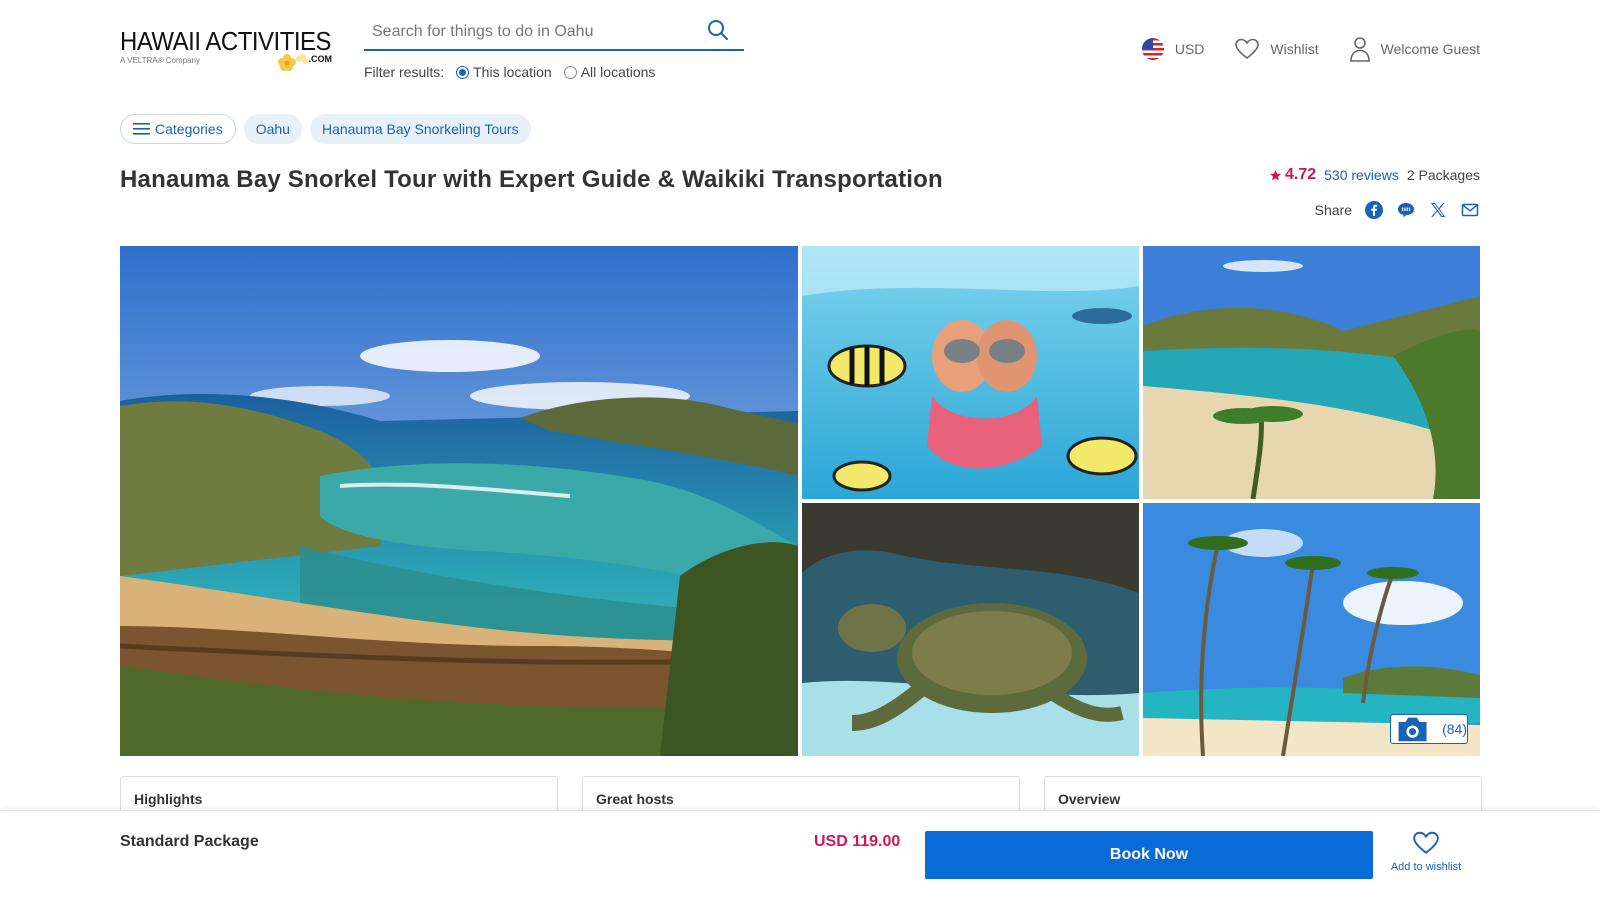 This screenshot has height=900, width=1600. I want to click on site-logo: HAWAII ACTIVITIES A VELTRA® Company .COM, so click(231, 51).